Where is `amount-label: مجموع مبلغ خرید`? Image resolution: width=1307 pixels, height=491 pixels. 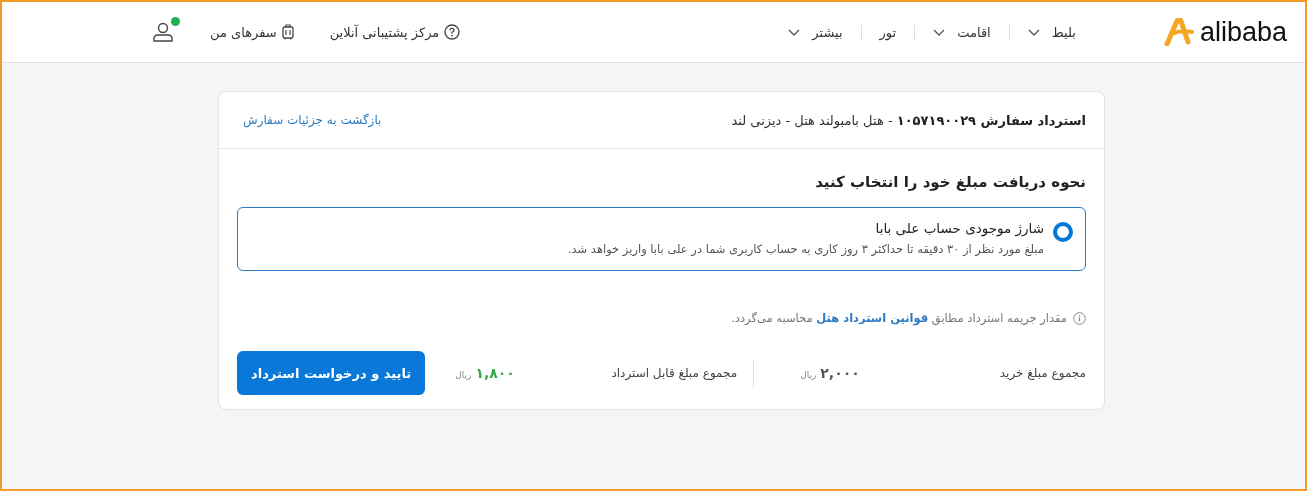 amount-label: مجموع مبلغ خرید is located at coordinates (1042, 373).